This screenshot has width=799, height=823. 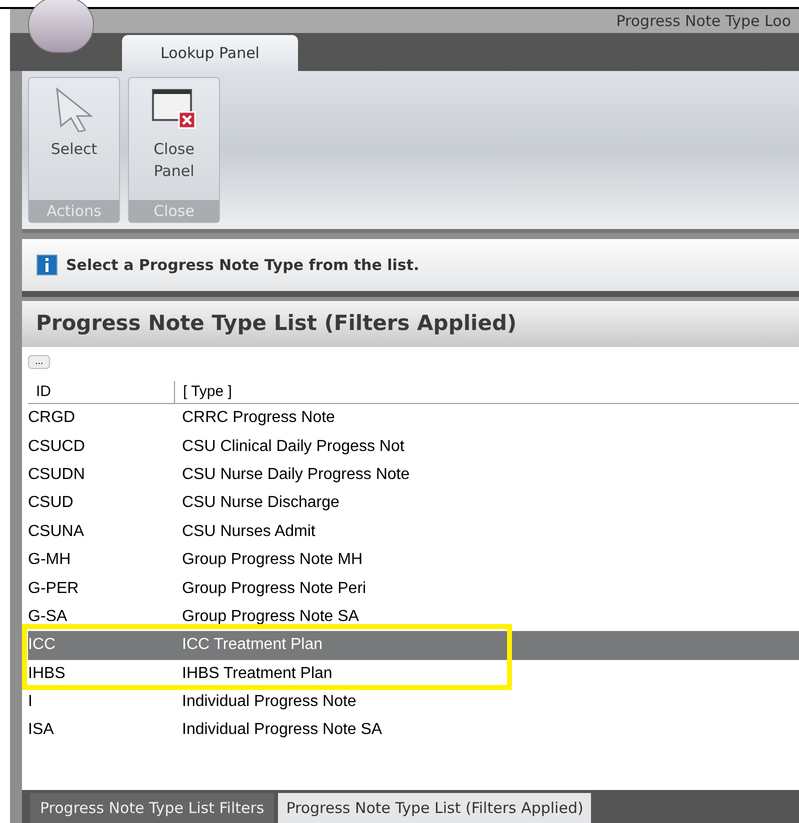 What do you see at coordinates (293, 446) in the screenshot?
I see `type-cell-text: CSU Clinical Daily Progess Not` at bounding box center [293, 446].